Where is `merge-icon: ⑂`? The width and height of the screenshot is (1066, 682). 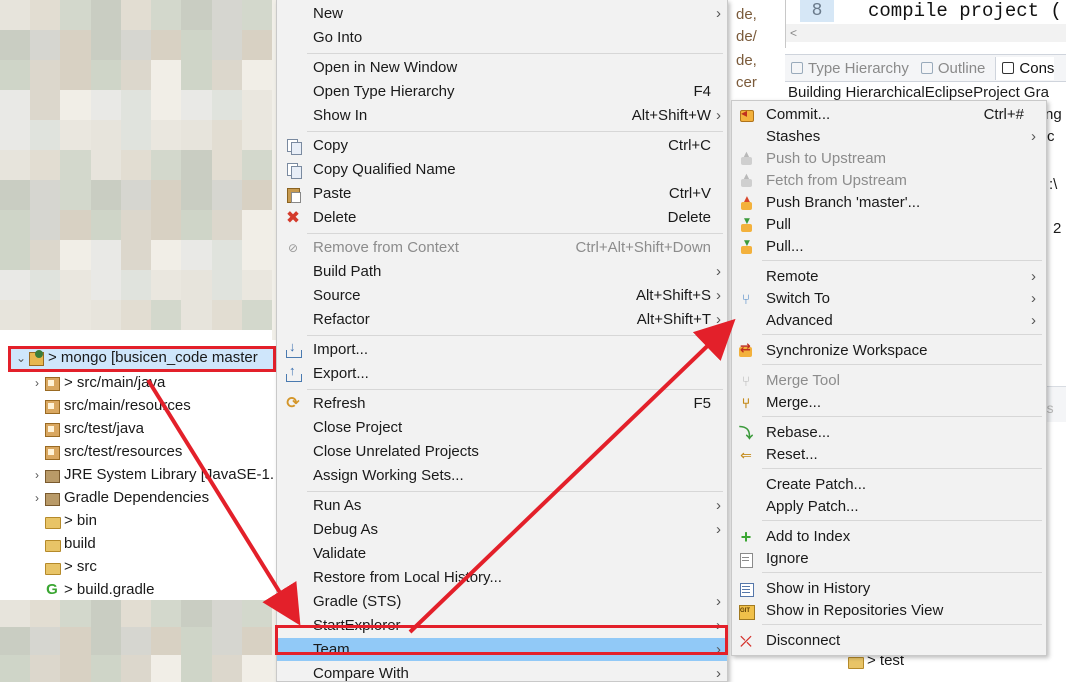 merge-icon: ⑂ is located at coordinates (746, 403).